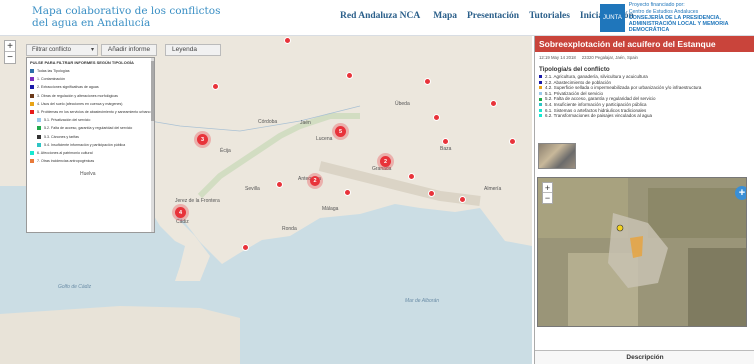 The width and height of the screenshot is (754, 364). What do you see at coordinates (61, 136) in the screenshot?
I see `filter-item-label: 5.3. Cánones y tarifas` at bounding box center [61, 136].